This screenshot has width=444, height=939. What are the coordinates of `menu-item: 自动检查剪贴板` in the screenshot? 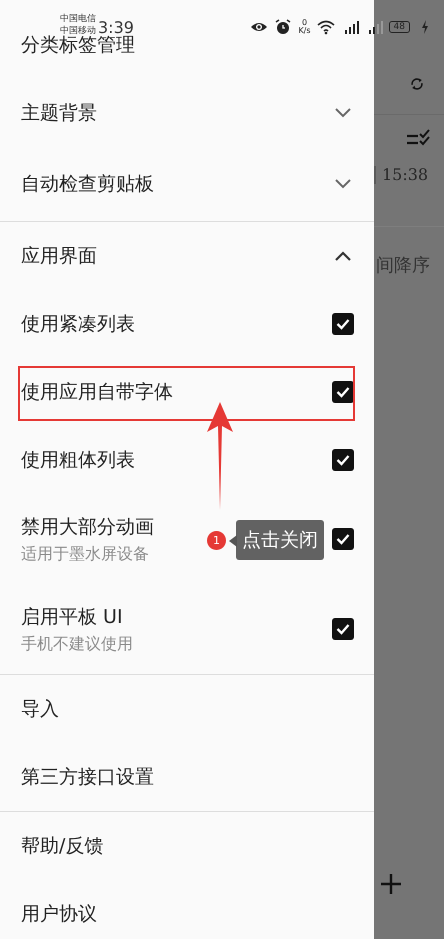 It's located at (87, 184).